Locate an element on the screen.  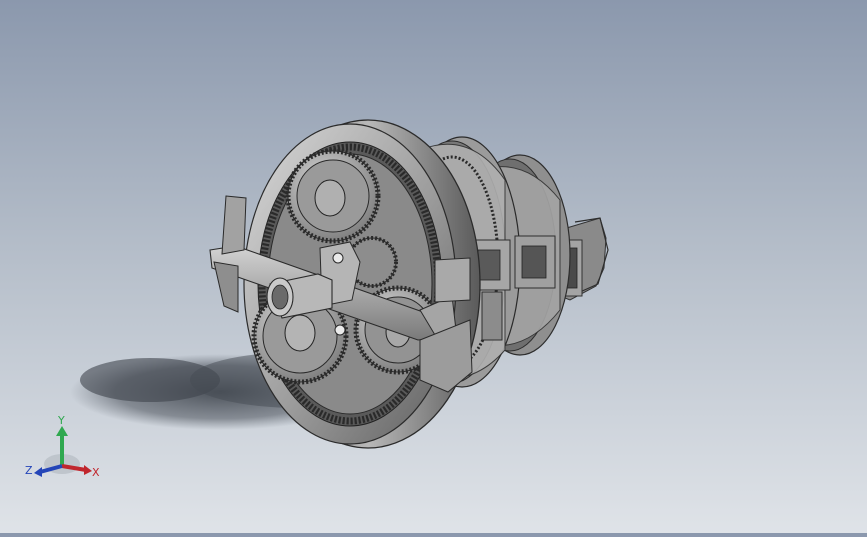
z-axis-arrowhead-icon is located at coordinates (38, 472).